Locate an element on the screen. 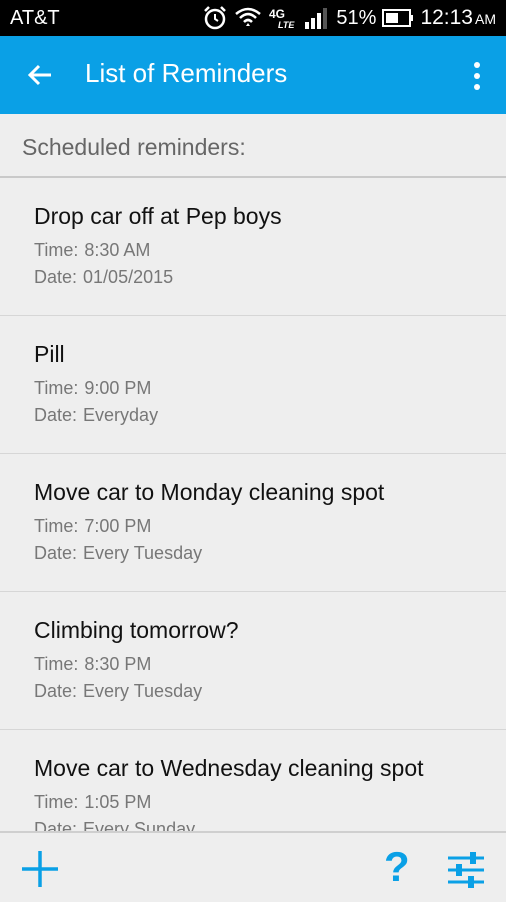 The height and width of the screenshot is (902, 506). status-icons: 4G LTE 51% 12:13 AM is located at coordinates (349, 18).